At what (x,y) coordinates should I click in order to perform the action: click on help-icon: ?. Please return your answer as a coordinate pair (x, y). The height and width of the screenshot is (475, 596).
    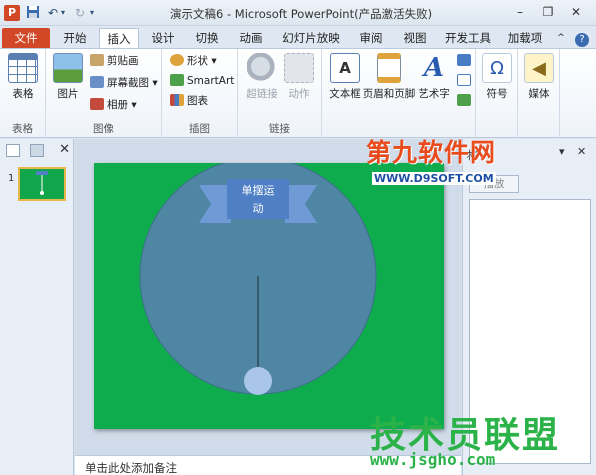
    Looking at the image, I should click on (582, 38).